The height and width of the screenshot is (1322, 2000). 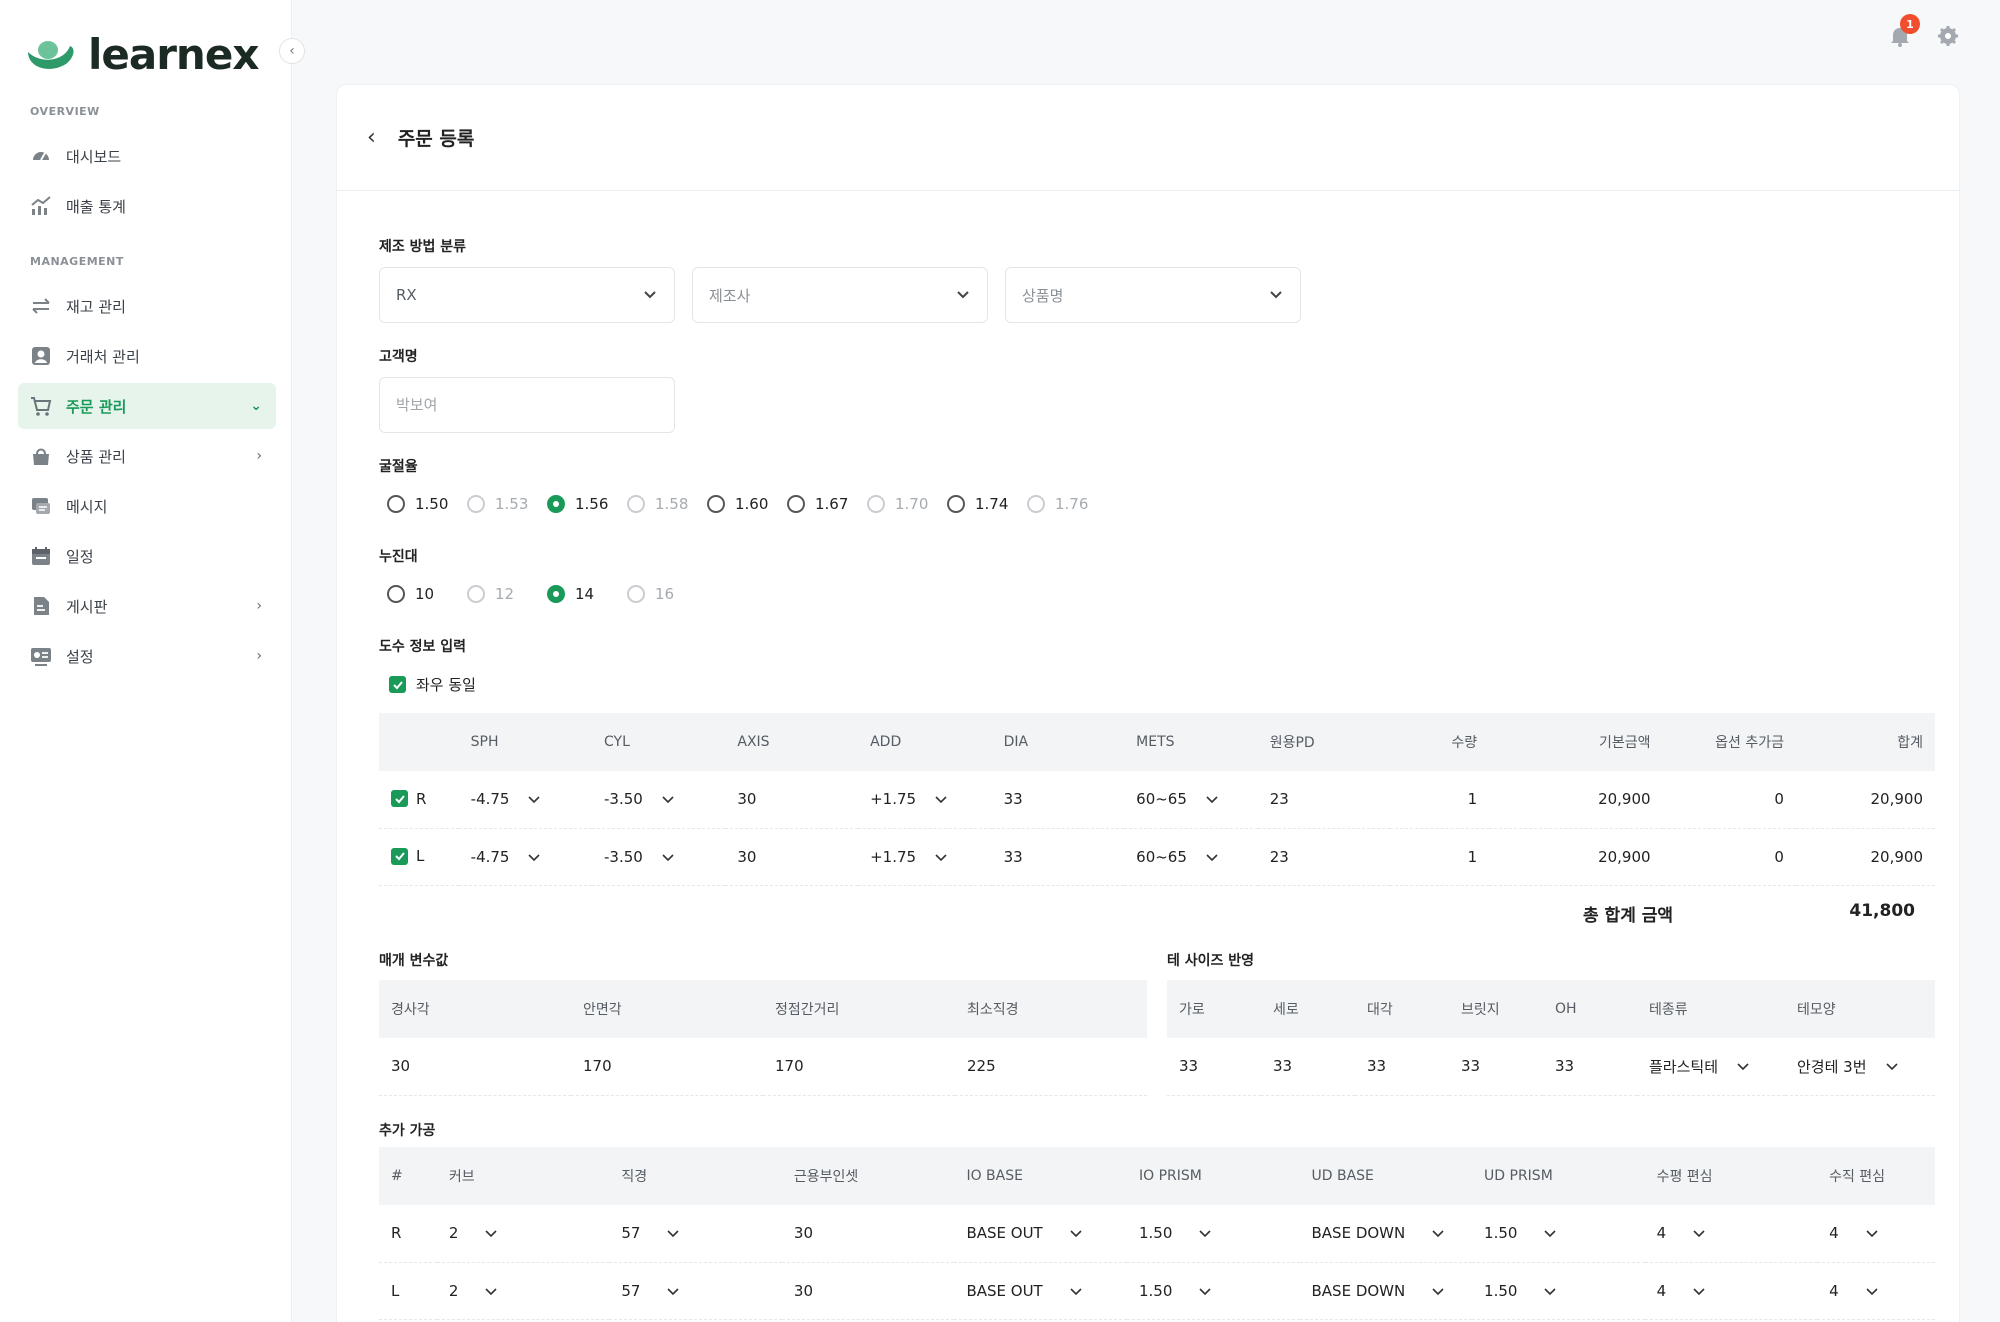 I want to click on side-cell: L, so click(x=419, y=857).